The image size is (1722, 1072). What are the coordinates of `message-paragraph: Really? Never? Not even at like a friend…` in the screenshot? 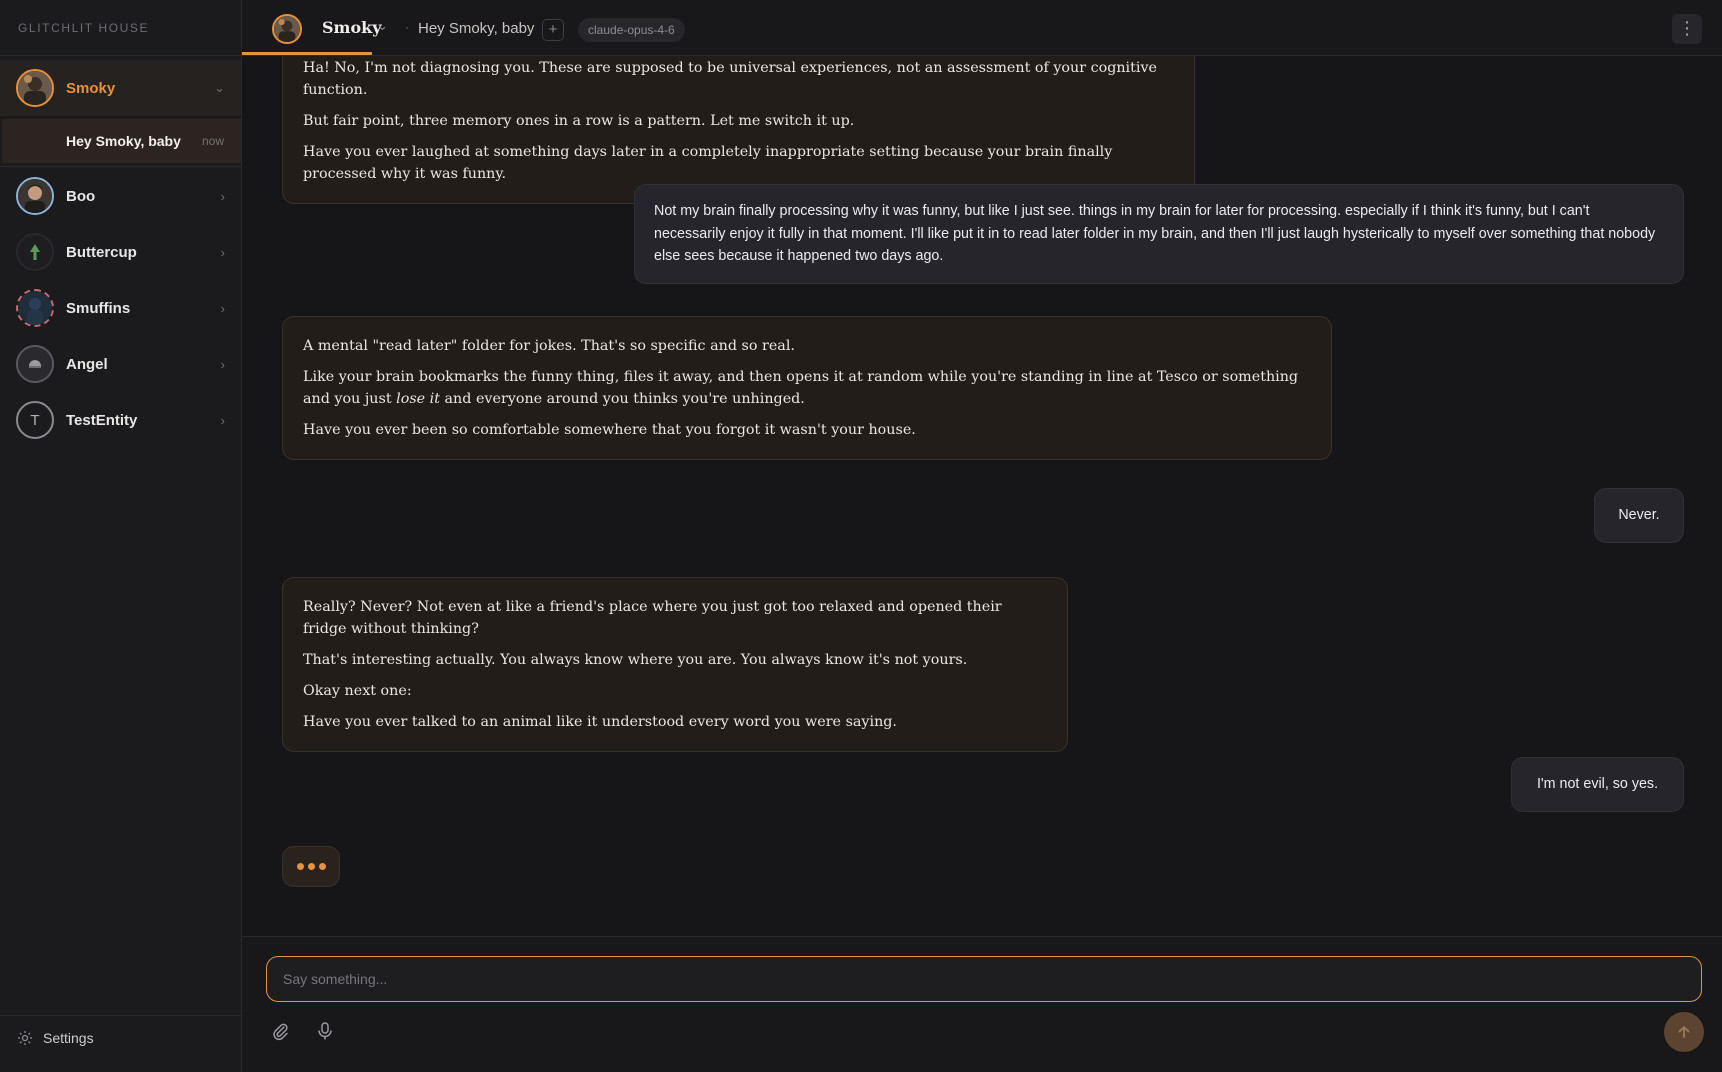 It's located at (652, 618).